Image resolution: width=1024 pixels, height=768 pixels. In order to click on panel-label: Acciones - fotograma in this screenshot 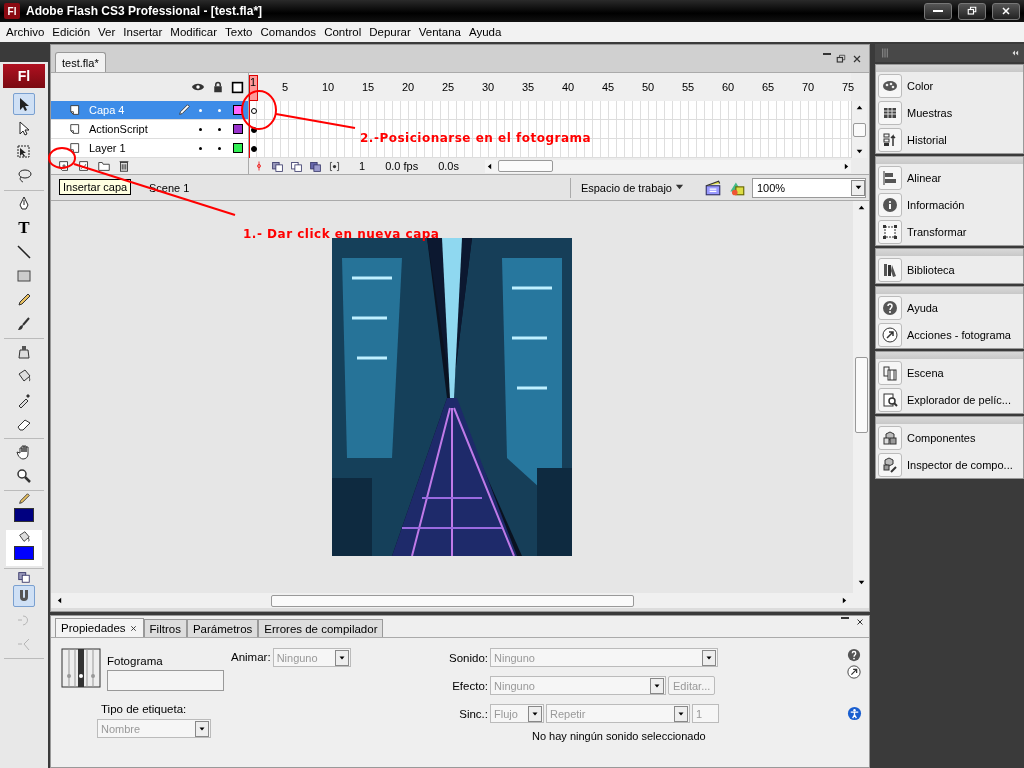, I will do `click(959, 334)`.